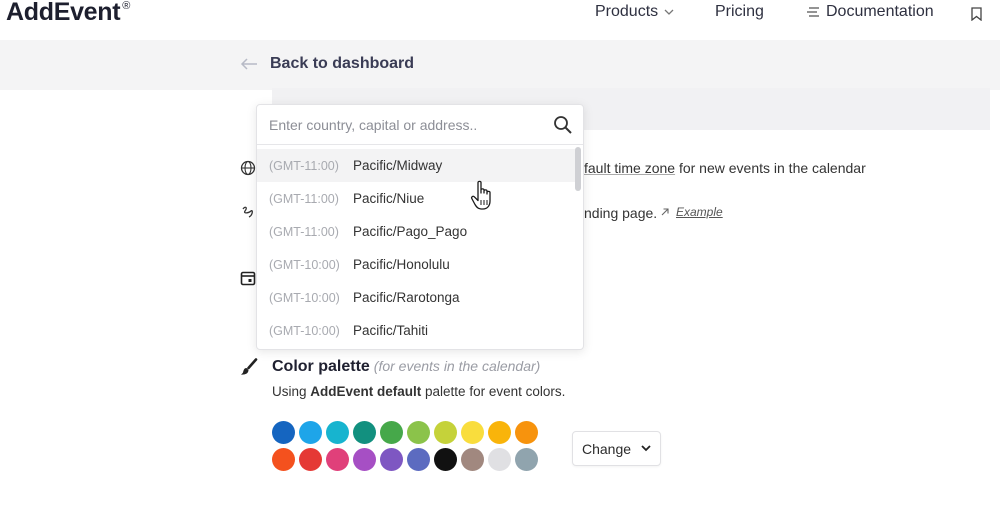  I want to click on nav-pricing-label: Pricing, so click(739, 11).